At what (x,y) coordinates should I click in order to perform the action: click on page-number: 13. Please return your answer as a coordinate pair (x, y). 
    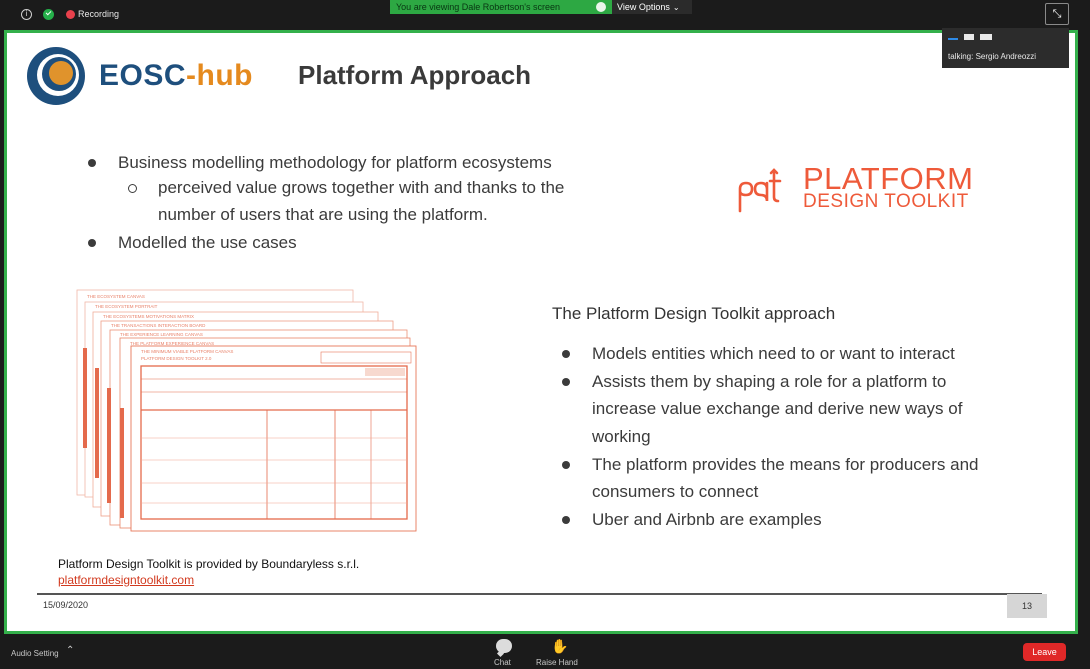
    Looking at the image, I should click on (1027, 606).